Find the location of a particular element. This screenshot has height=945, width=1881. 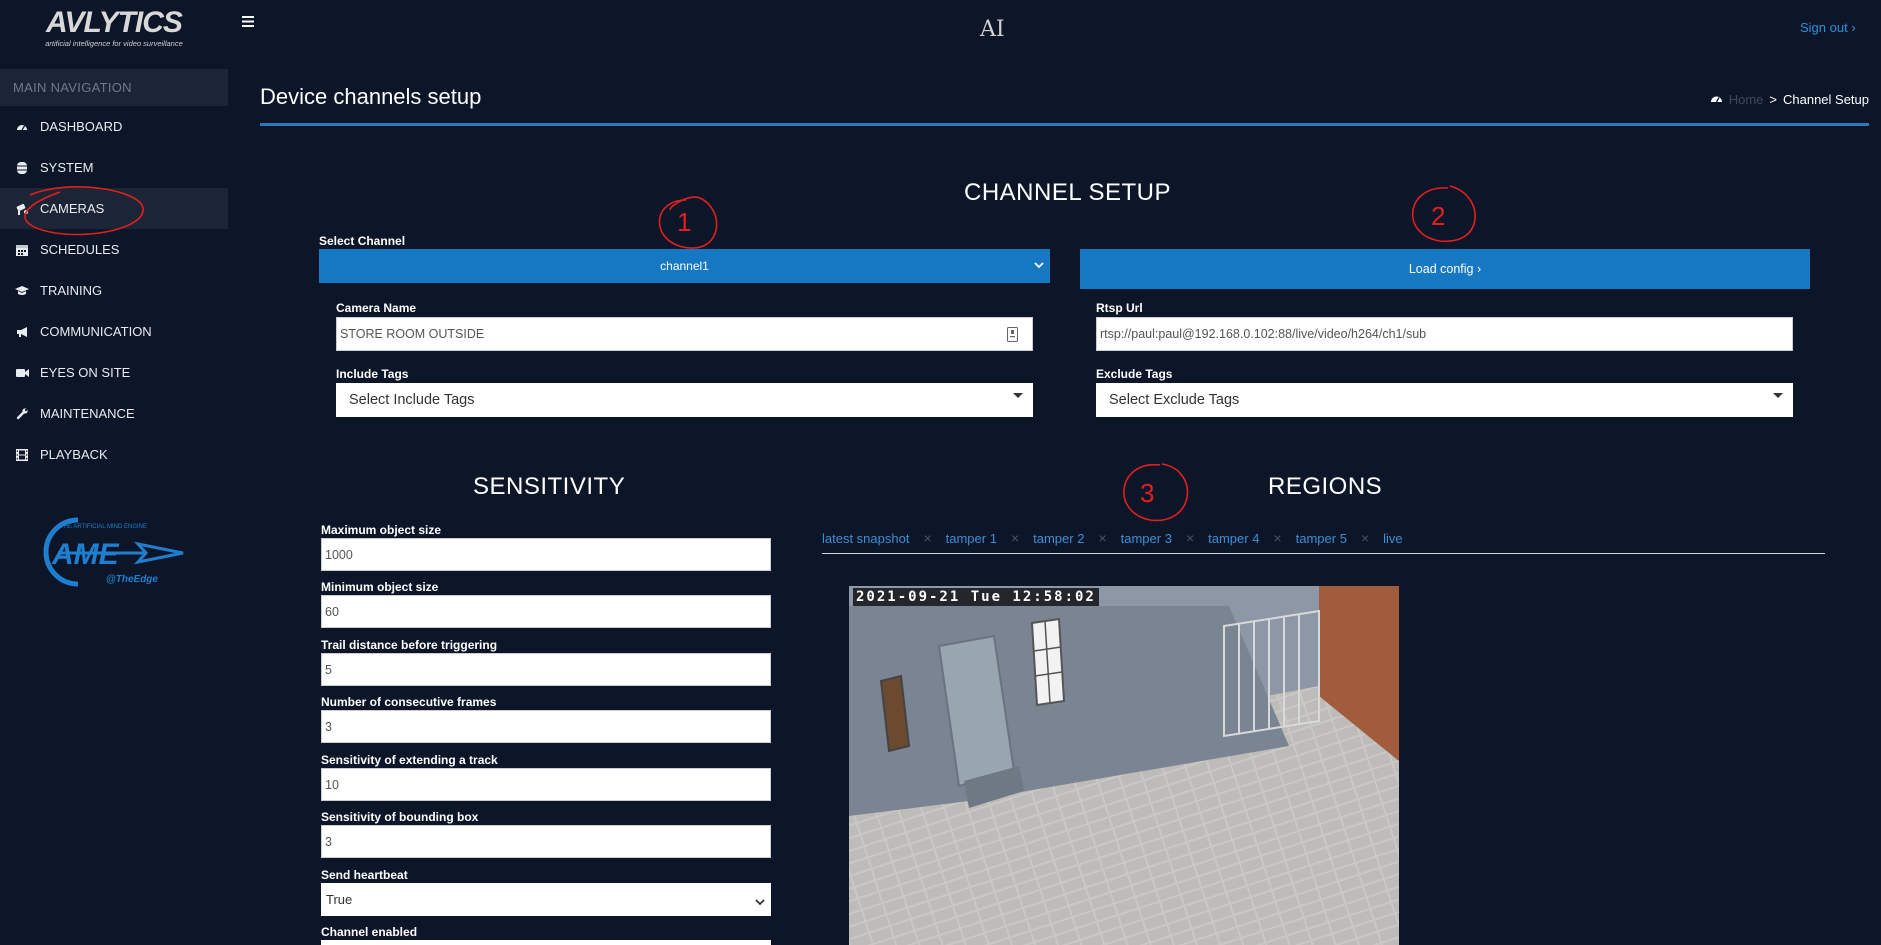

select-channel-value: channel1 is located at coordinates (684, 266).